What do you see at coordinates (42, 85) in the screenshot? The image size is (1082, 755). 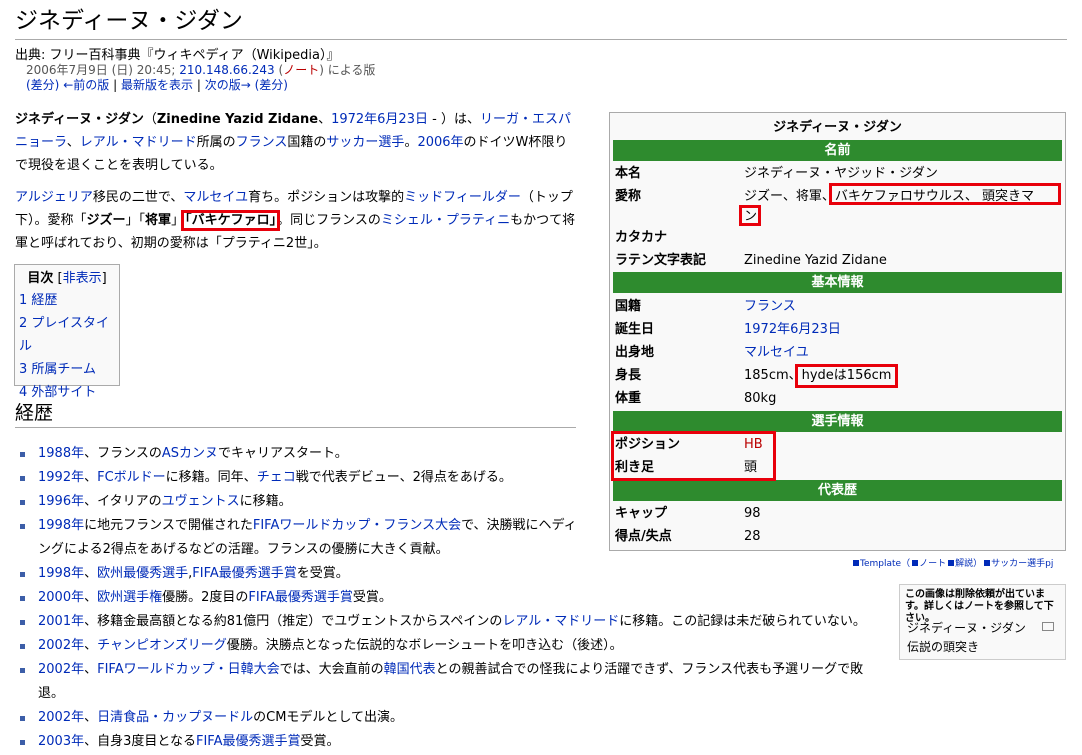 I see `diff-link: (差分)` at bounding box center [42, 85].